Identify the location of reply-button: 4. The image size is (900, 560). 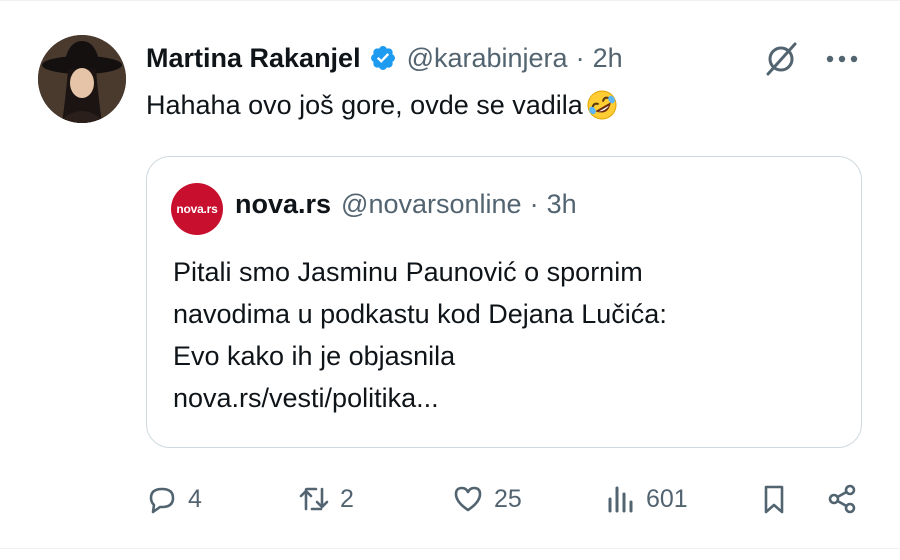
(174, 499).